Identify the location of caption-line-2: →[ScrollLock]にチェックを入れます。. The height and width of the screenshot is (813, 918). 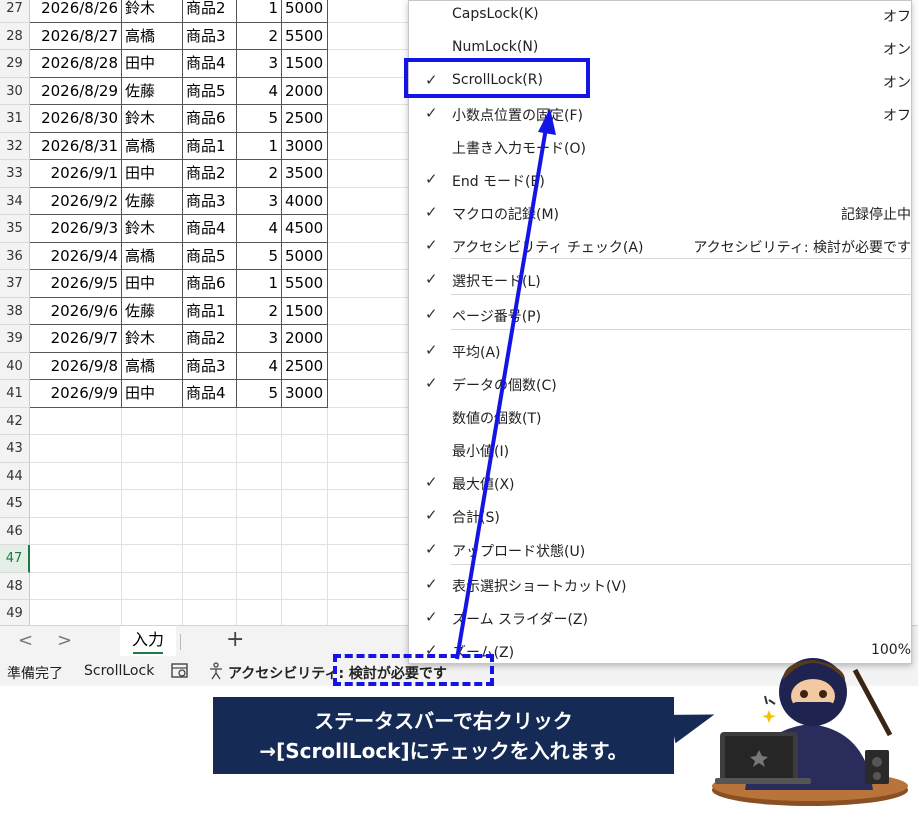
(443, 751).